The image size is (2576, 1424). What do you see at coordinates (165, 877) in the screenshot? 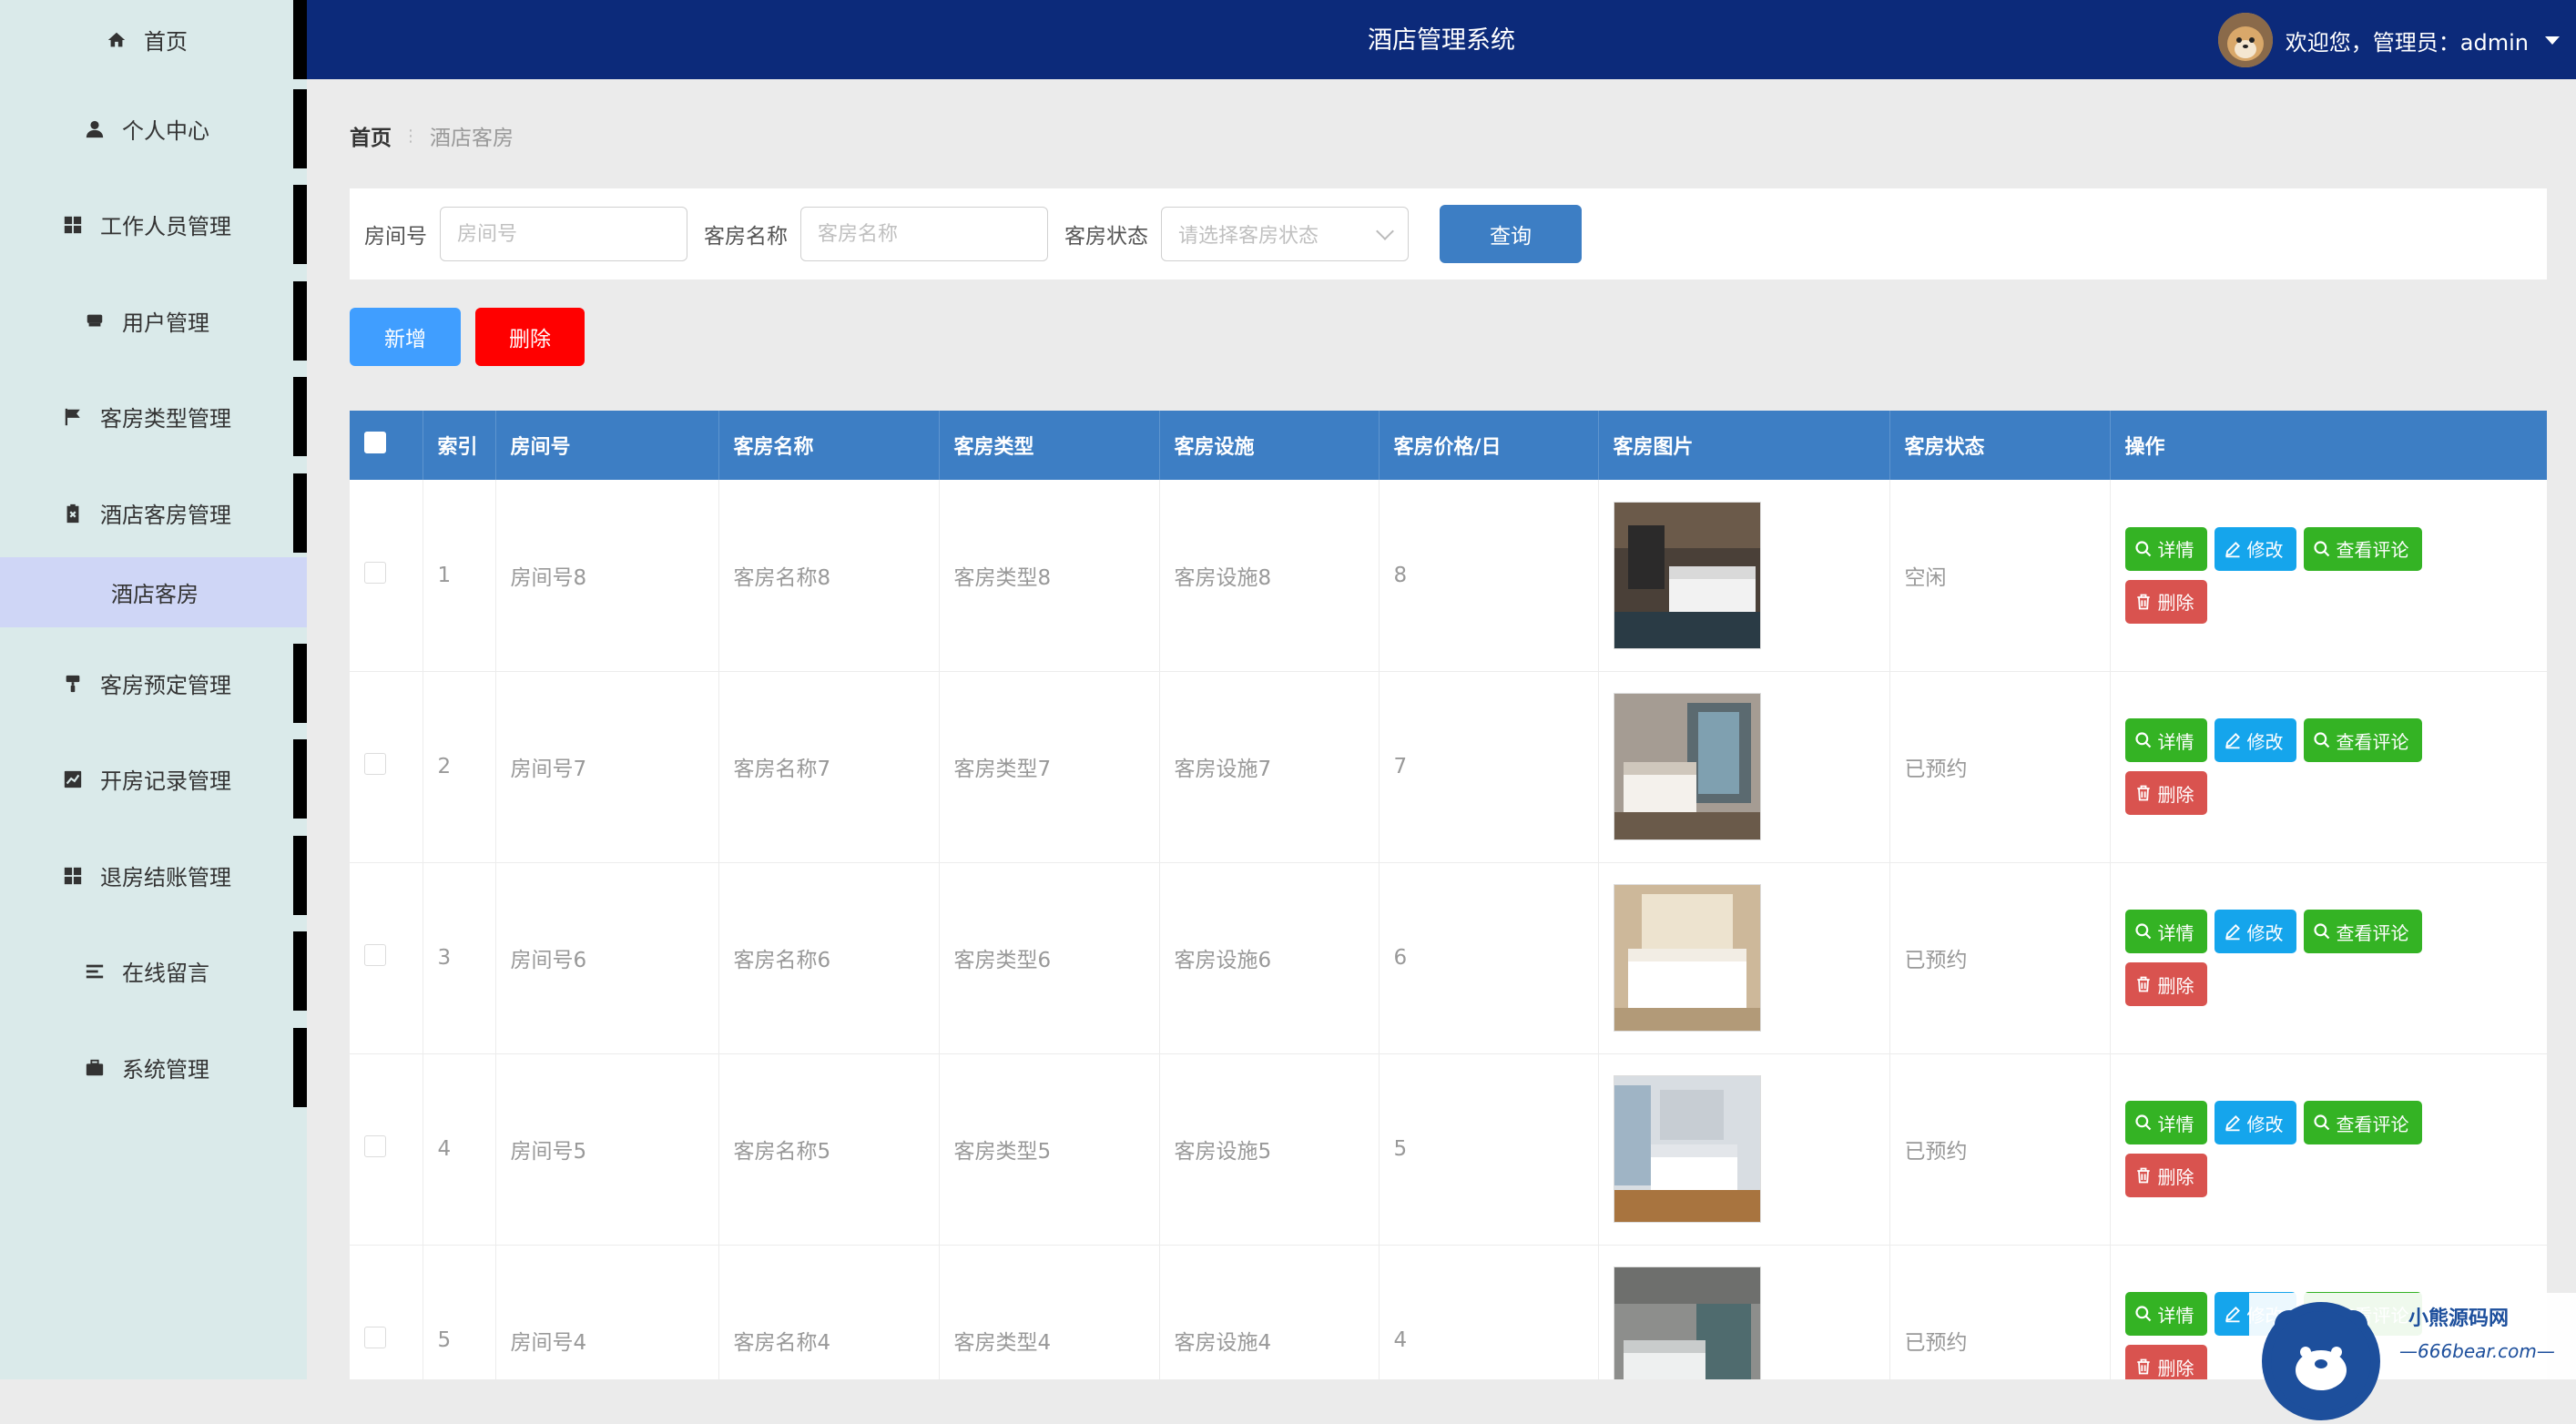
I see `sidebar-item-label: 退房结账管理` at bounding box center [165, 877].